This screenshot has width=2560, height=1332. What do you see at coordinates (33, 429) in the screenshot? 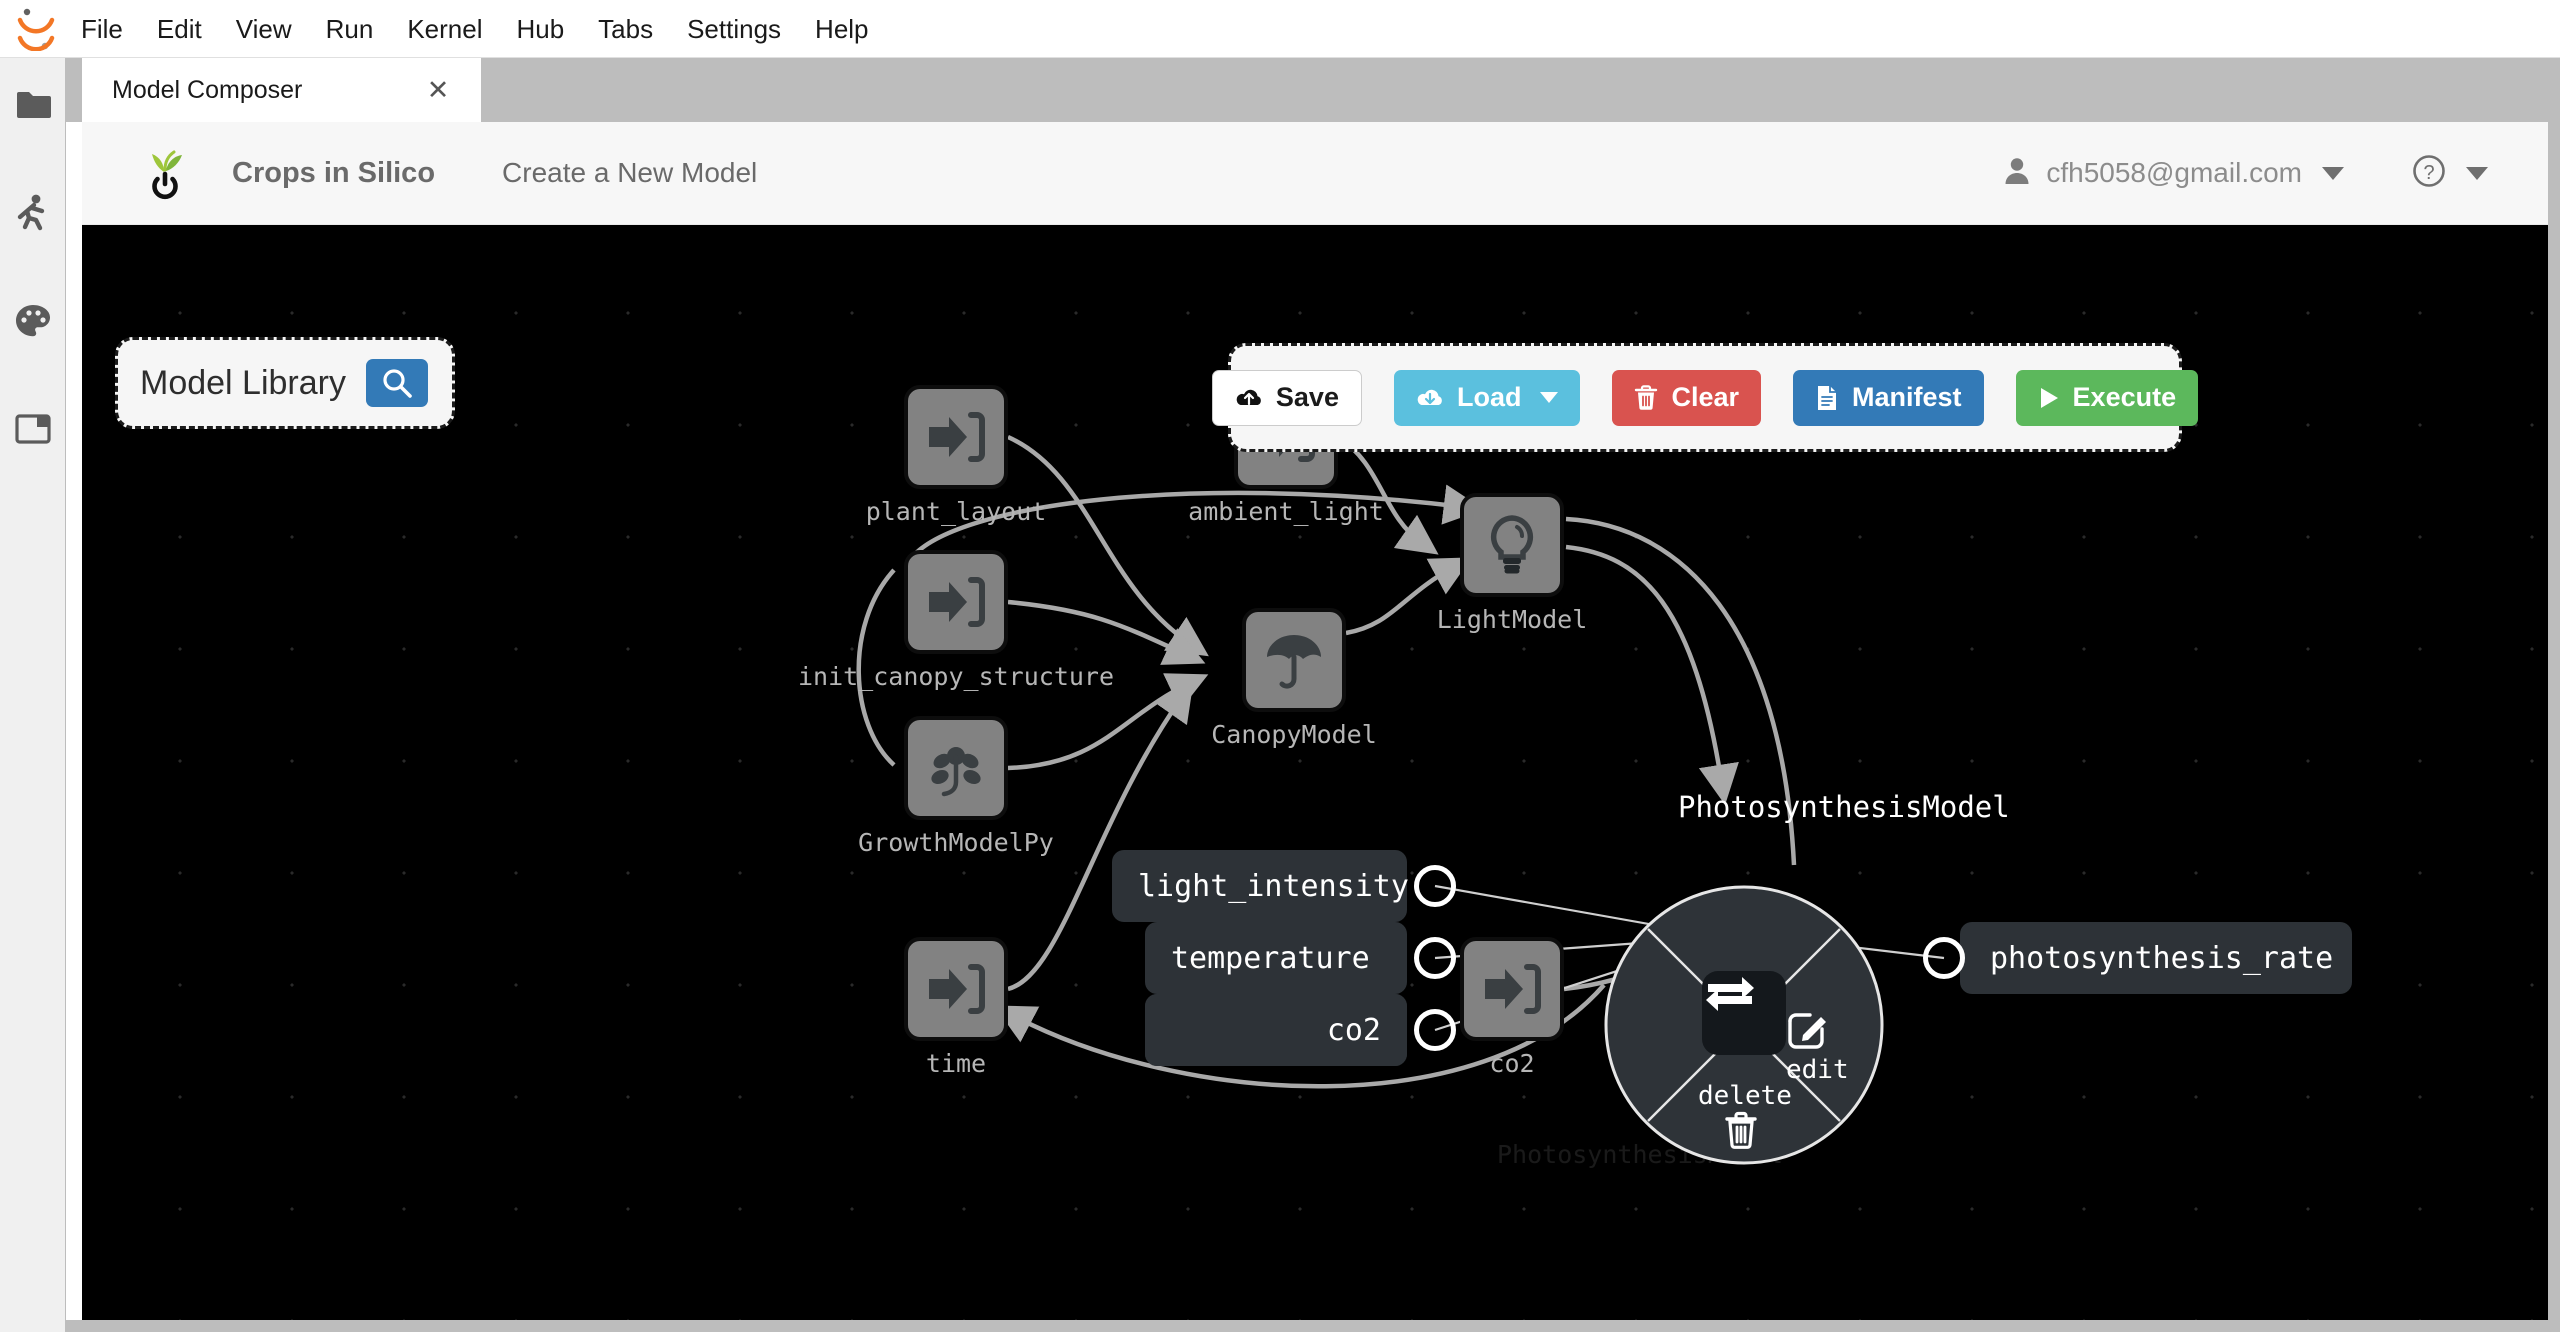
I see `tabs-panel-icon` at bounding box center [33, 429].